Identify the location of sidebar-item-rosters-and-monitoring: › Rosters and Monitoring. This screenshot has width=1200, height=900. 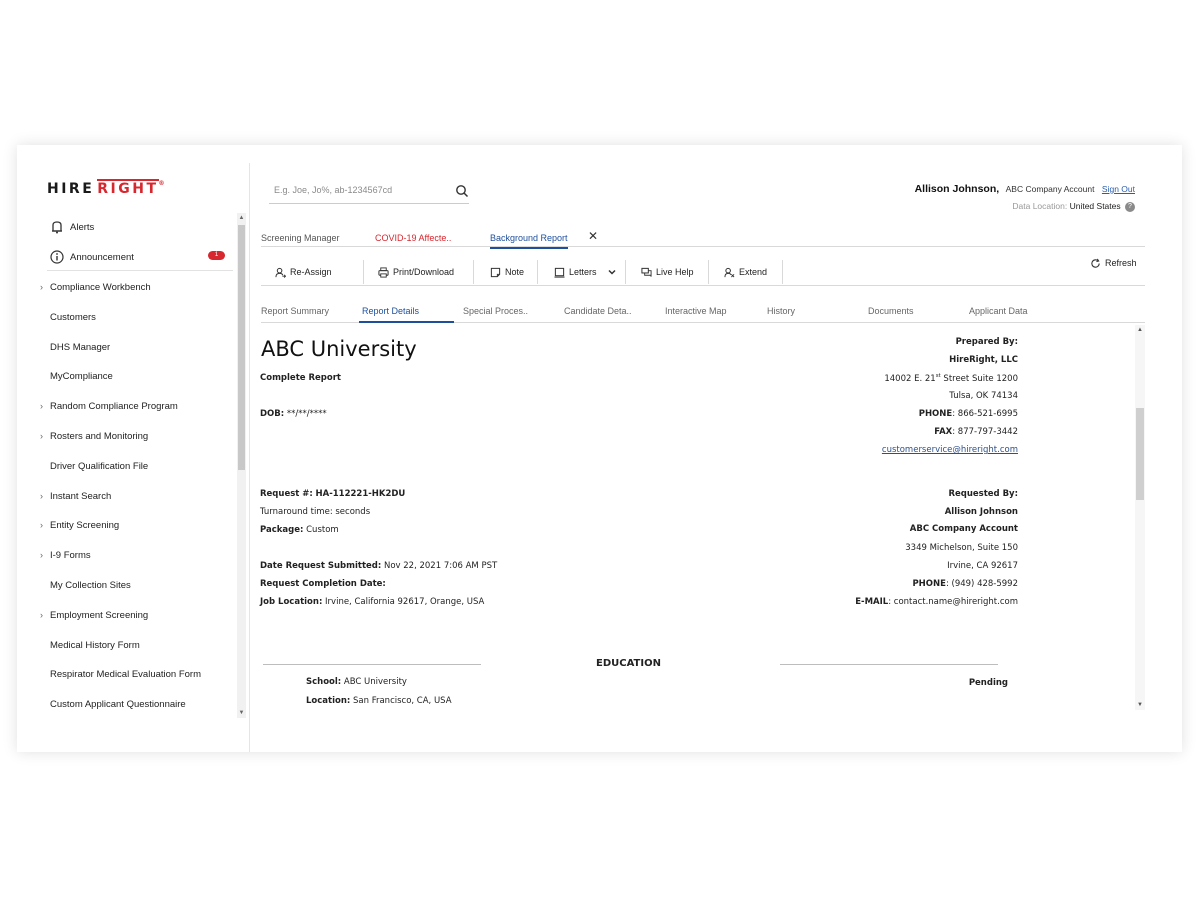
(94, 436).